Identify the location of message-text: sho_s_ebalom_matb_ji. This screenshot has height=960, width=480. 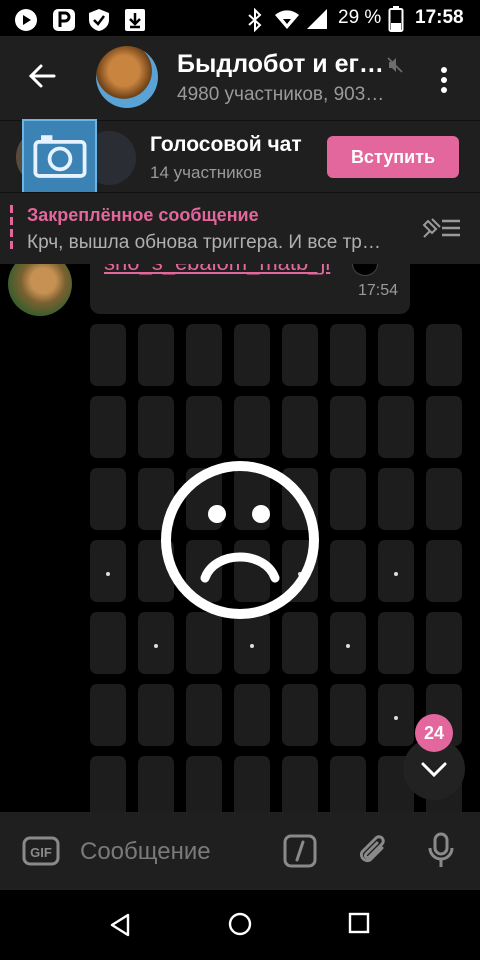
(217, 270).